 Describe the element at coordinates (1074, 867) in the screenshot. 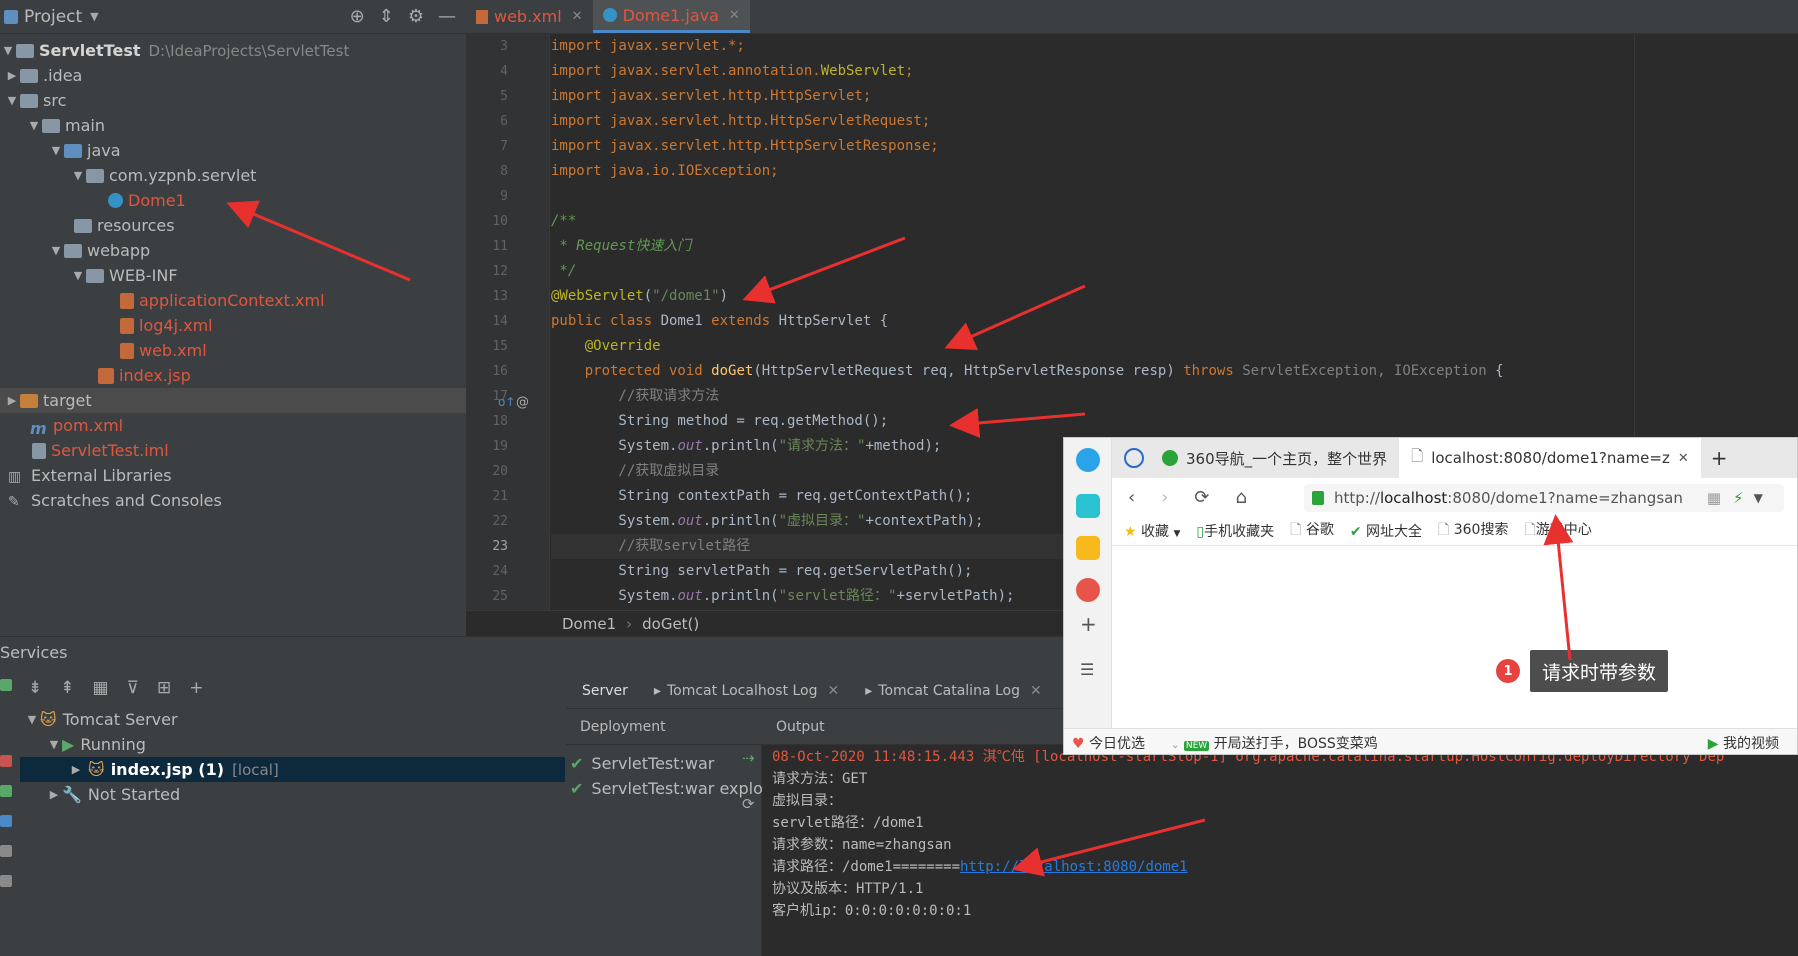

I see `output-link: http://localhost:8080/dome1` at that location.